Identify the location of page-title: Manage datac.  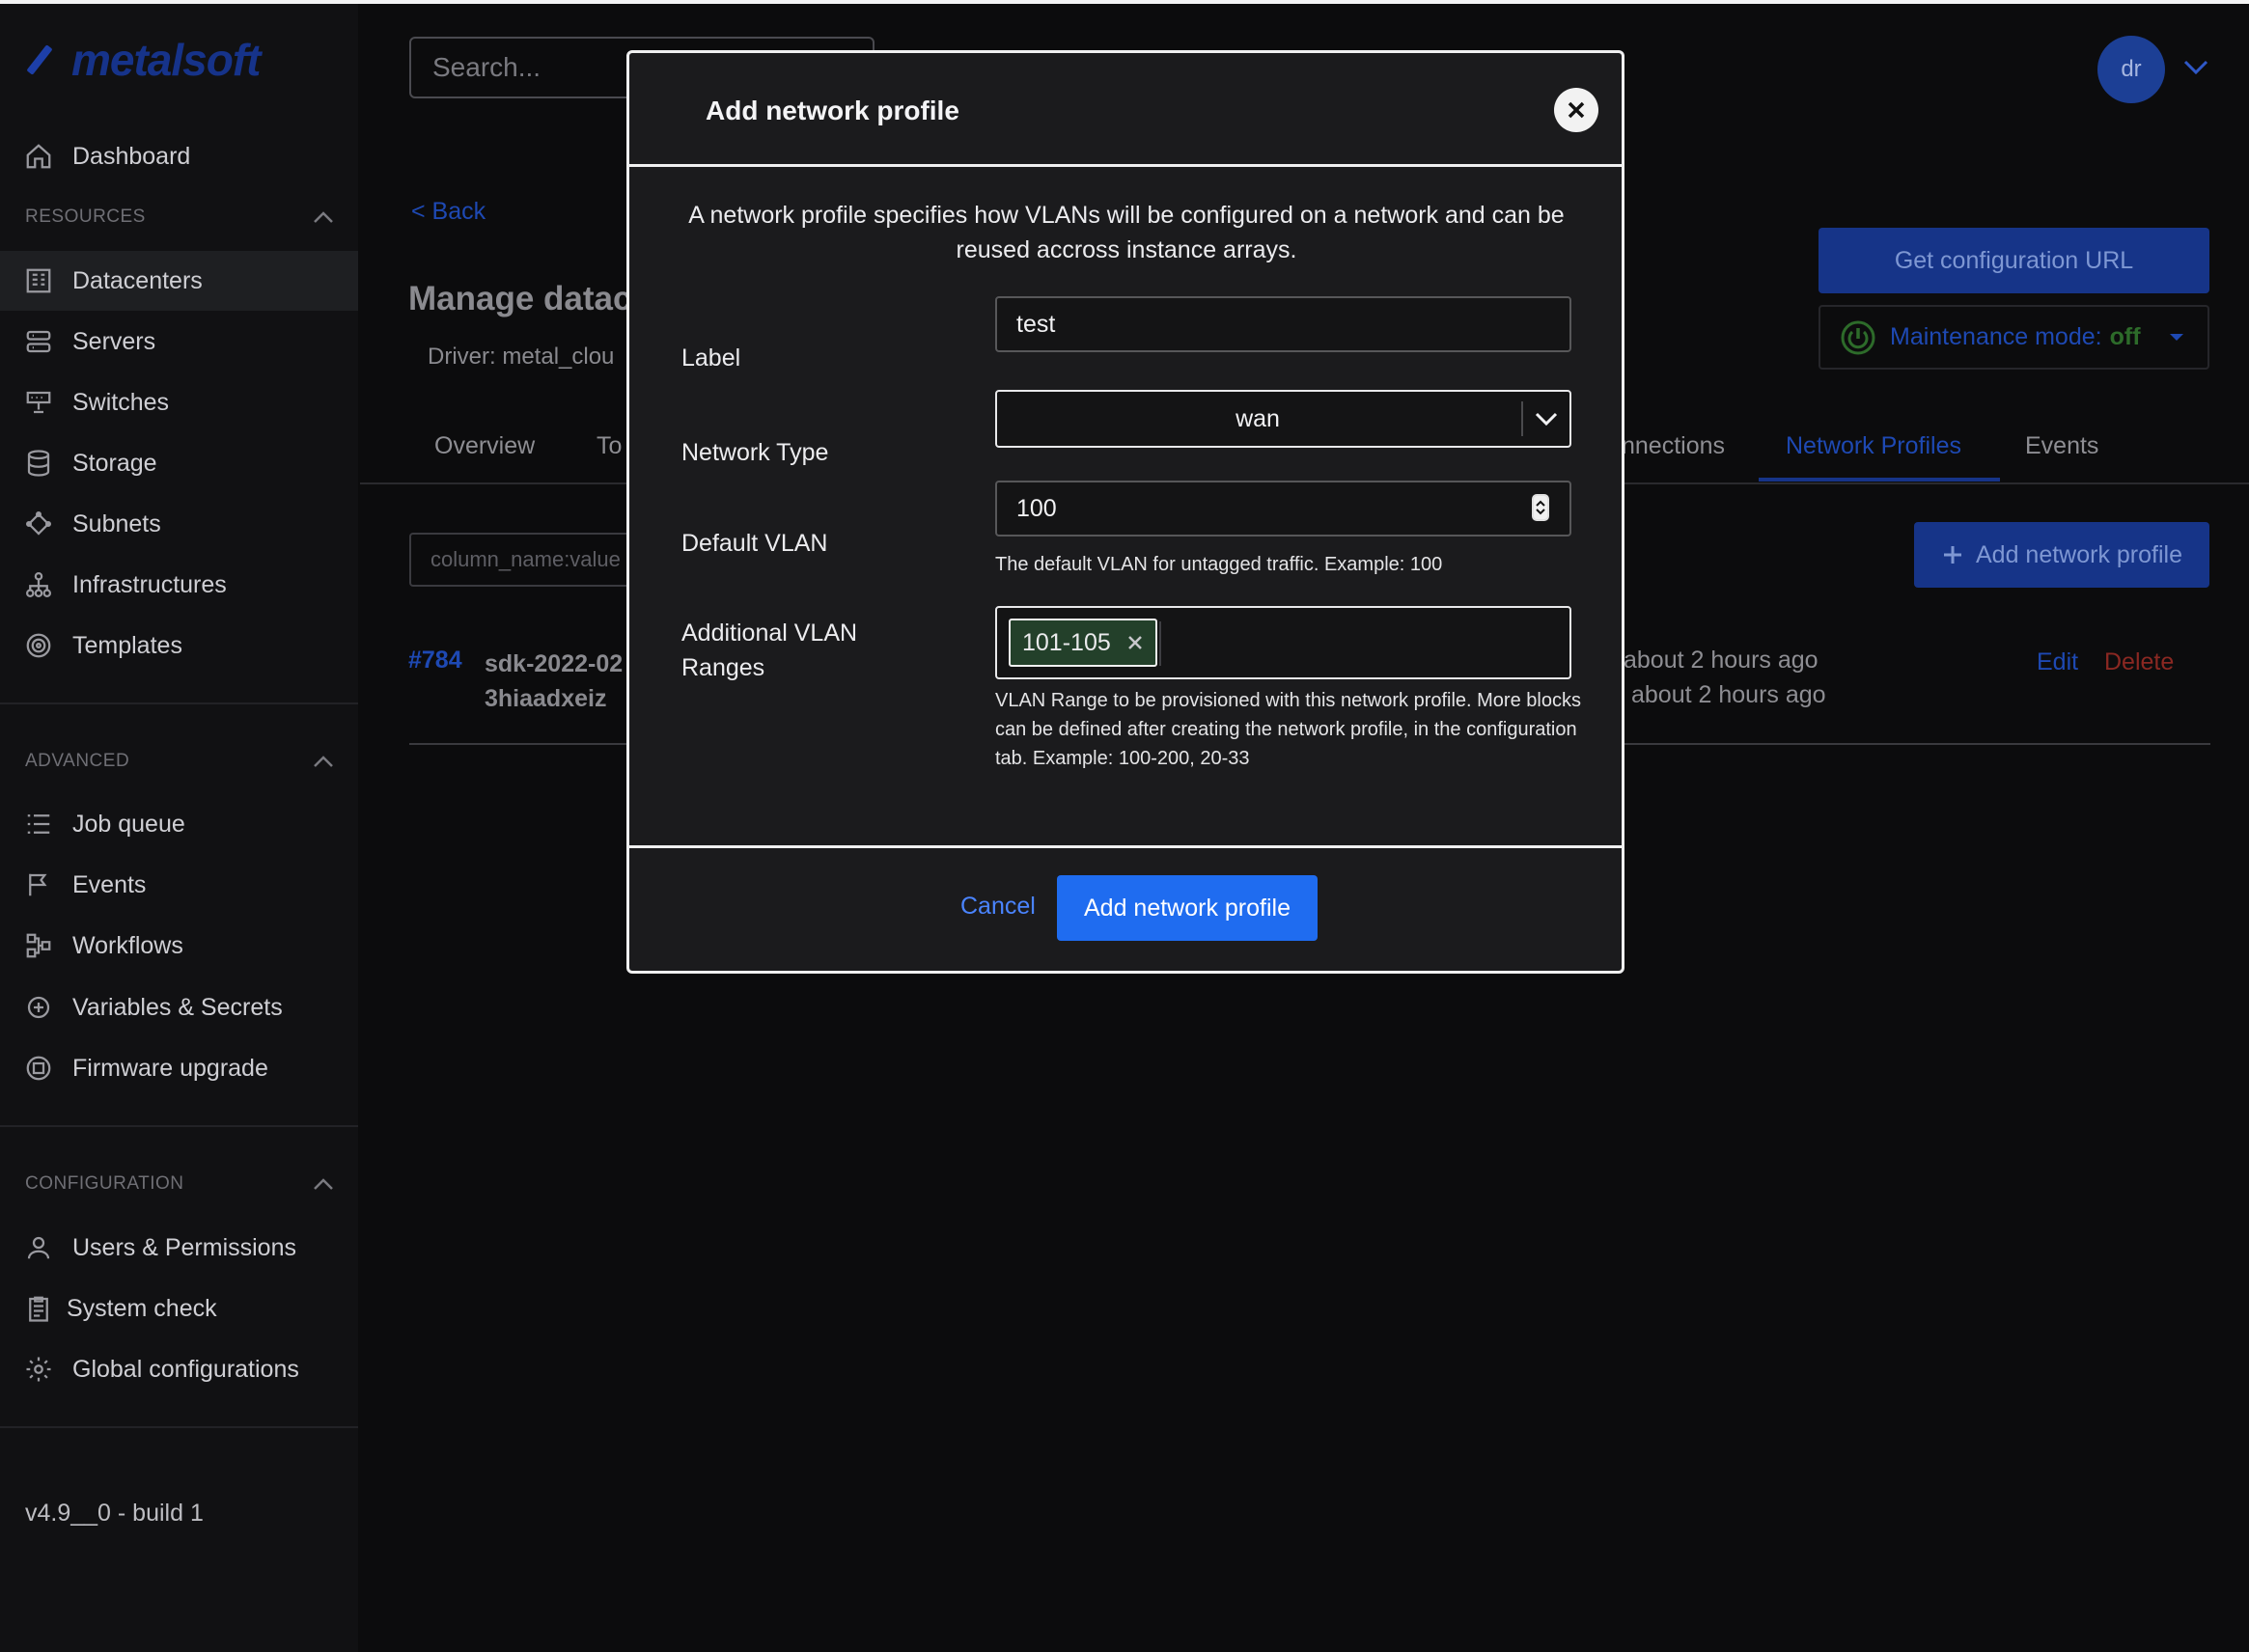
(520, 298).